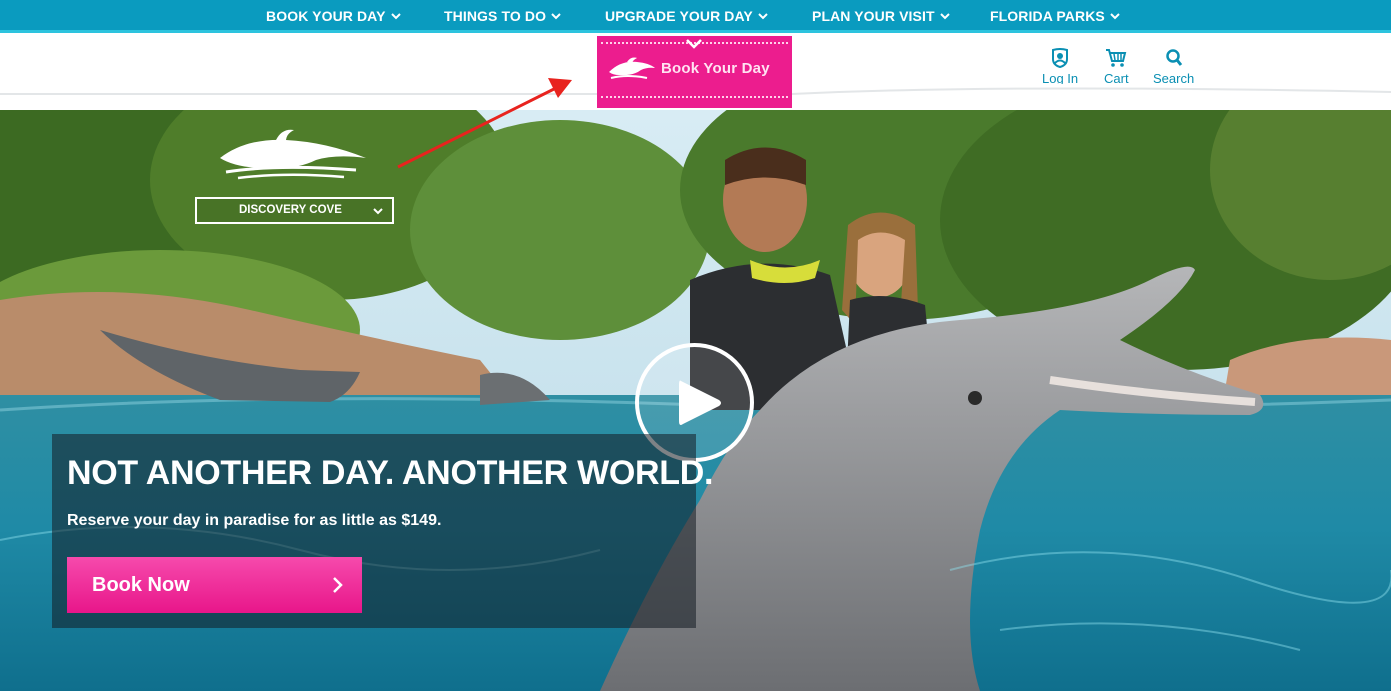 Image resolution: width=1391 pixels, height=691 pixels. I want to click on nav-label: UPGRADE YOUR DAY, so click(679, 16).